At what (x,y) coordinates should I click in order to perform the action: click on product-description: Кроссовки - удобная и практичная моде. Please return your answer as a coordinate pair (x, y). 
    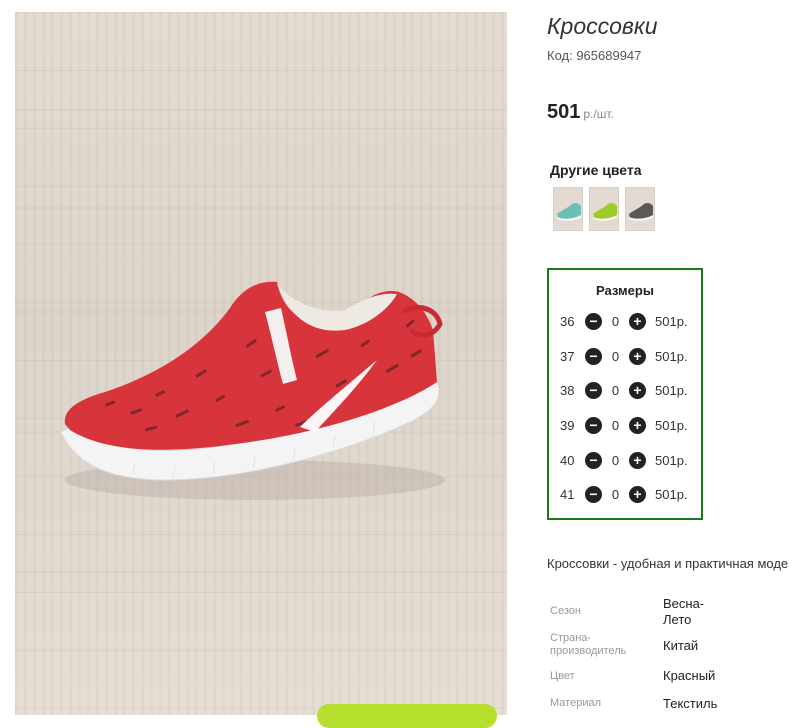
    Looking at the image, I should click on (668, 563).